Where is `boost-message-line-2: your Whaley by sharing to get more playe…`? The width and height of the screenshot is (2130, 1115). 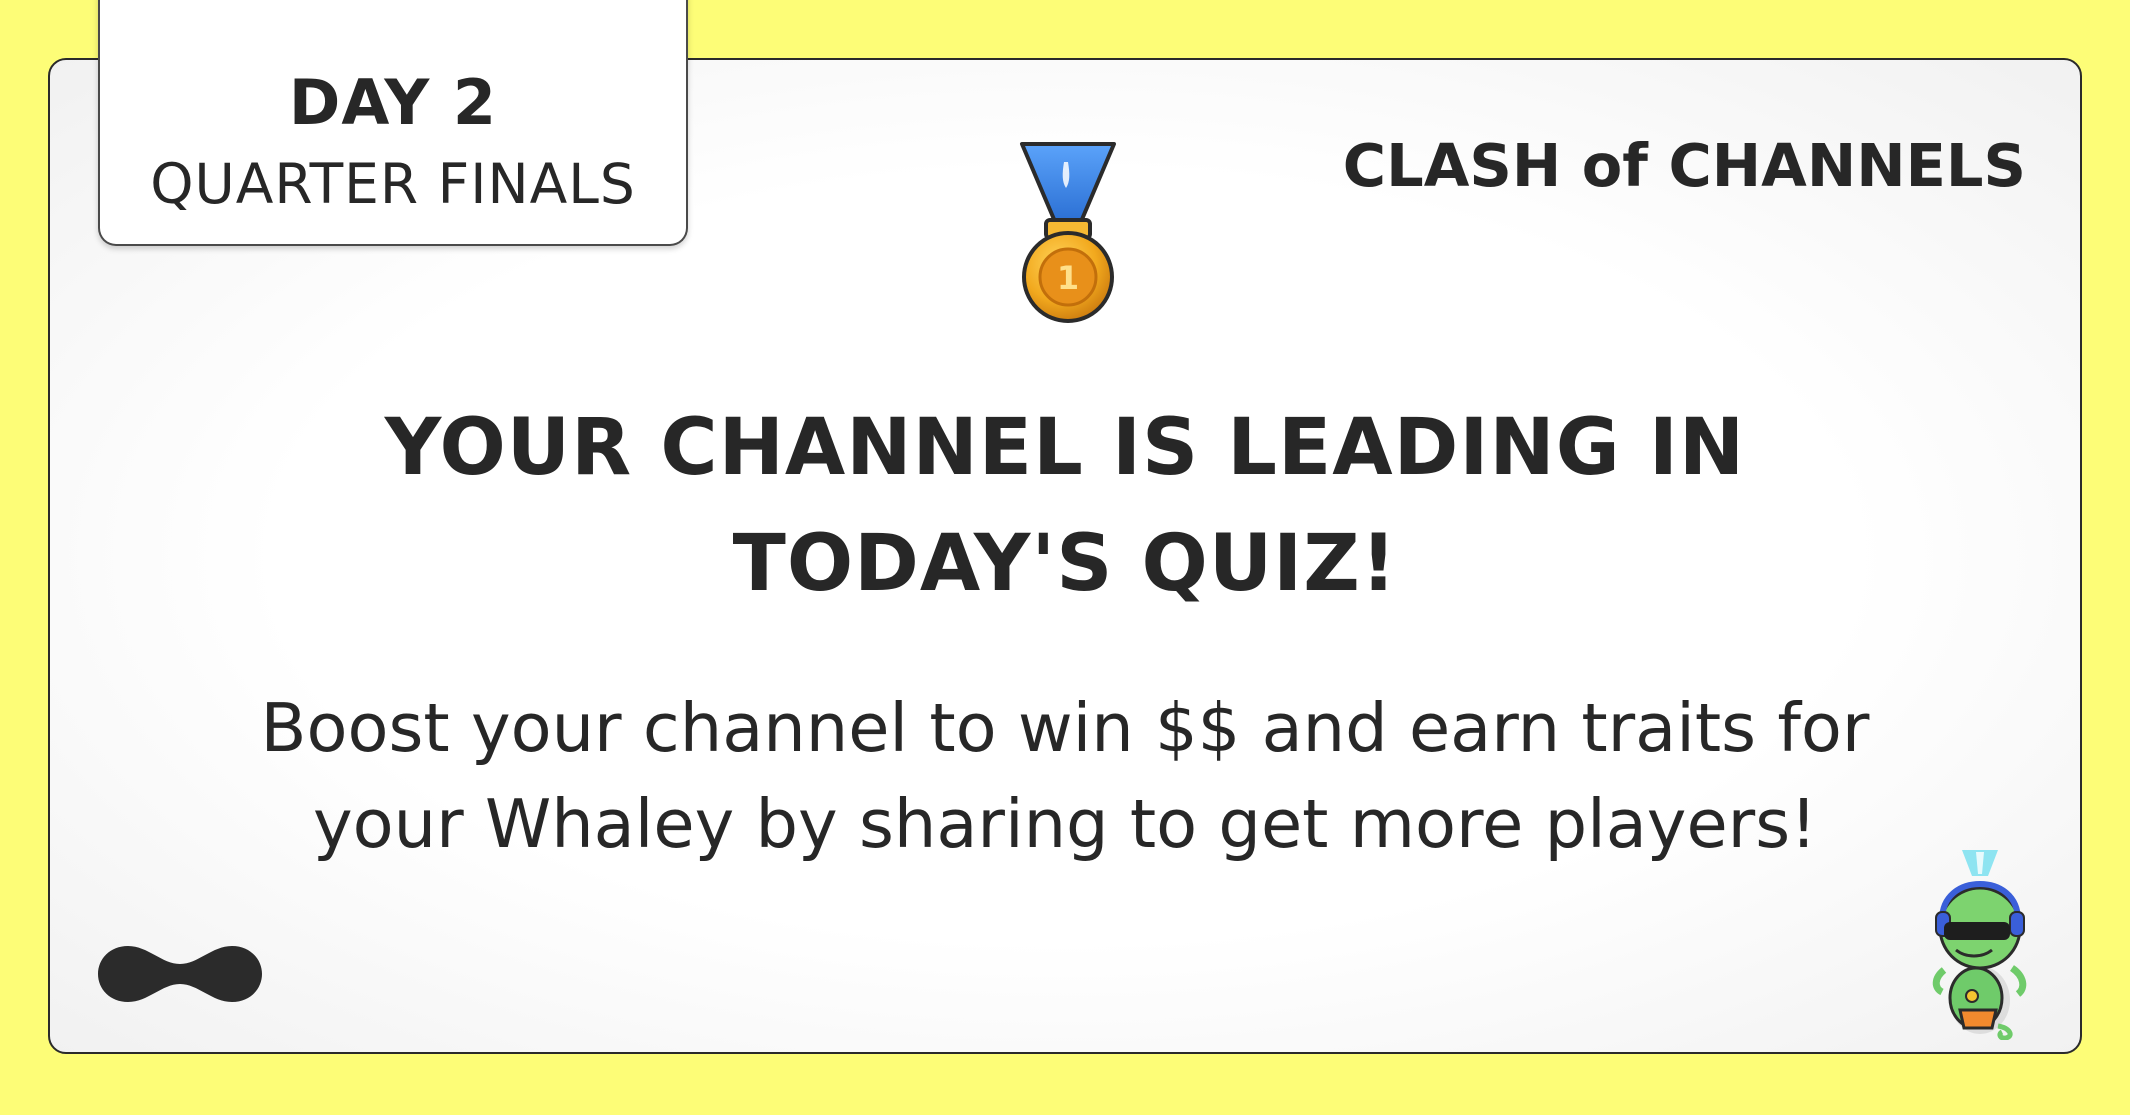
boost-message-line-2: your Whaley by sharing to get more playe… is located at coordinates (1065, 824).